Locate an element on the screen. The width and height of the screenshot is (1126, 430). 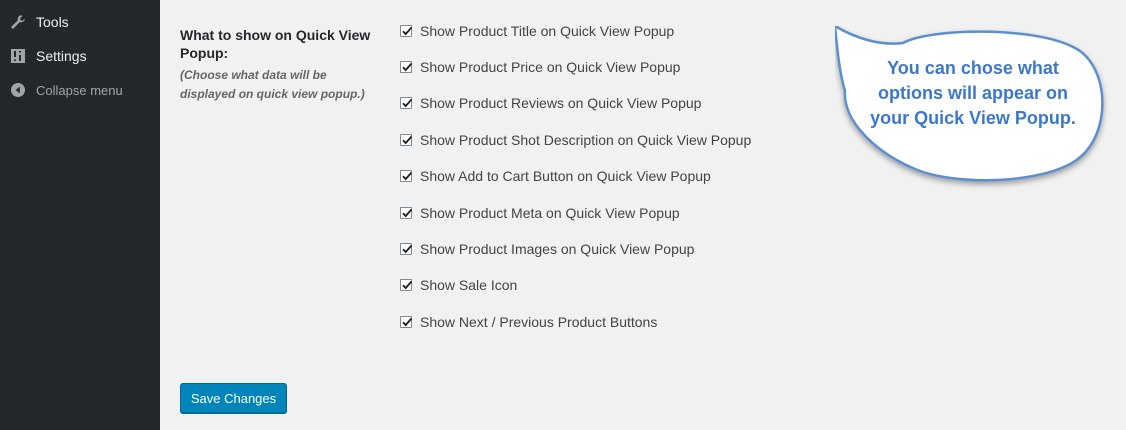
option-product-reviews: Show Product Reviews on Quick View Popup is located at coordinates (550, 103).